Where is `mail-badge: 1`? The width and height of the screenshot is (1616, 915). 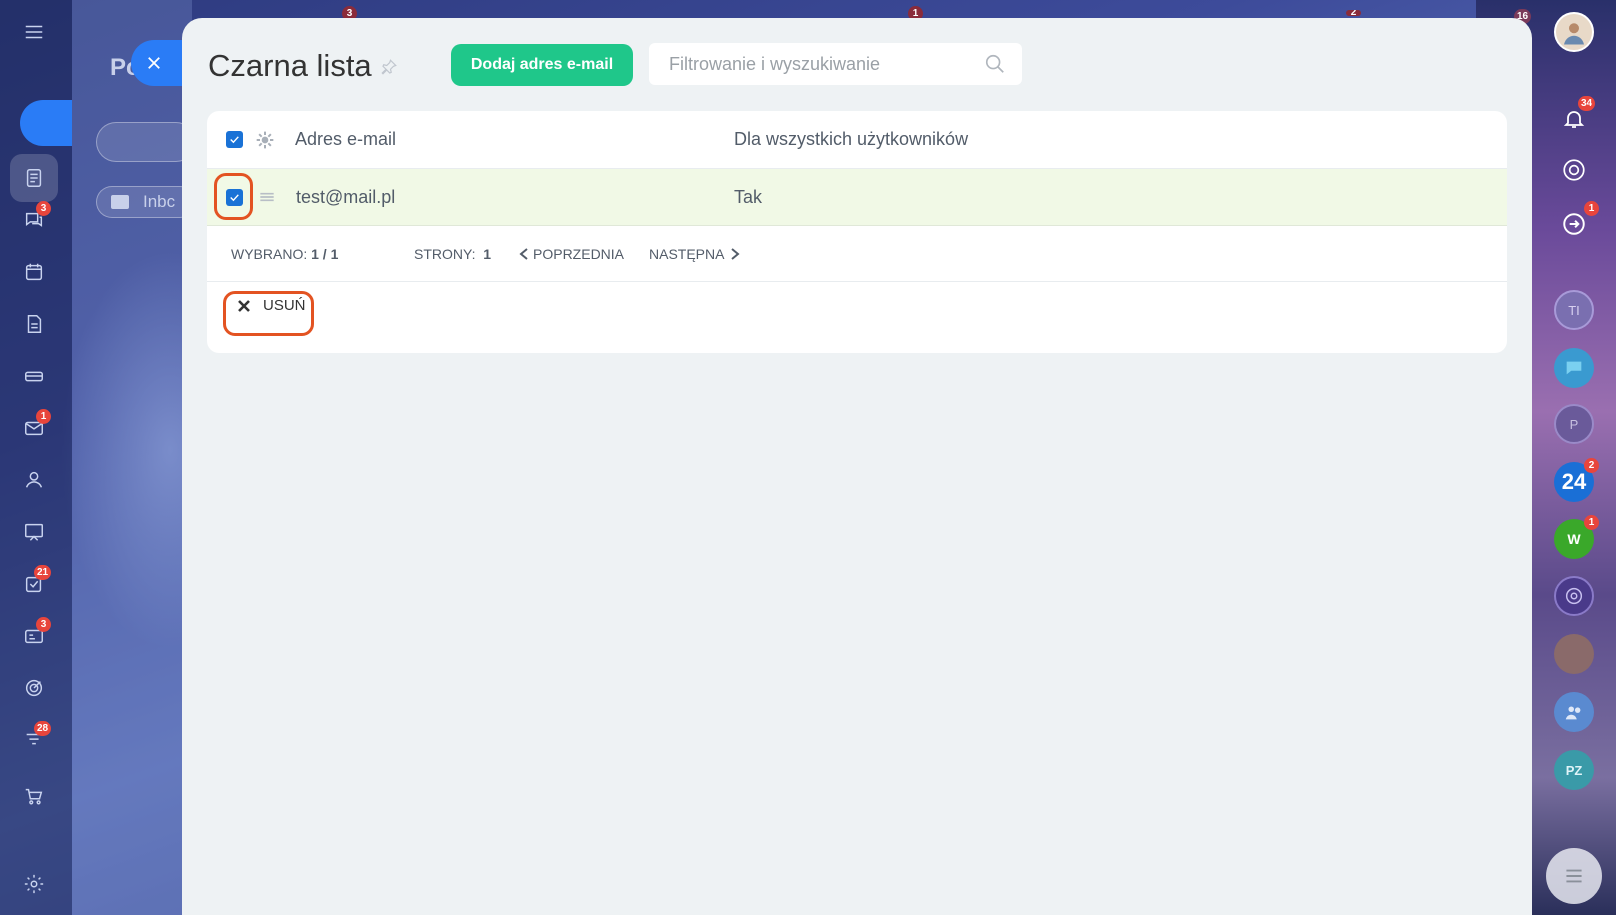 mail-badge: 1 is located at coordinates (43, 416).